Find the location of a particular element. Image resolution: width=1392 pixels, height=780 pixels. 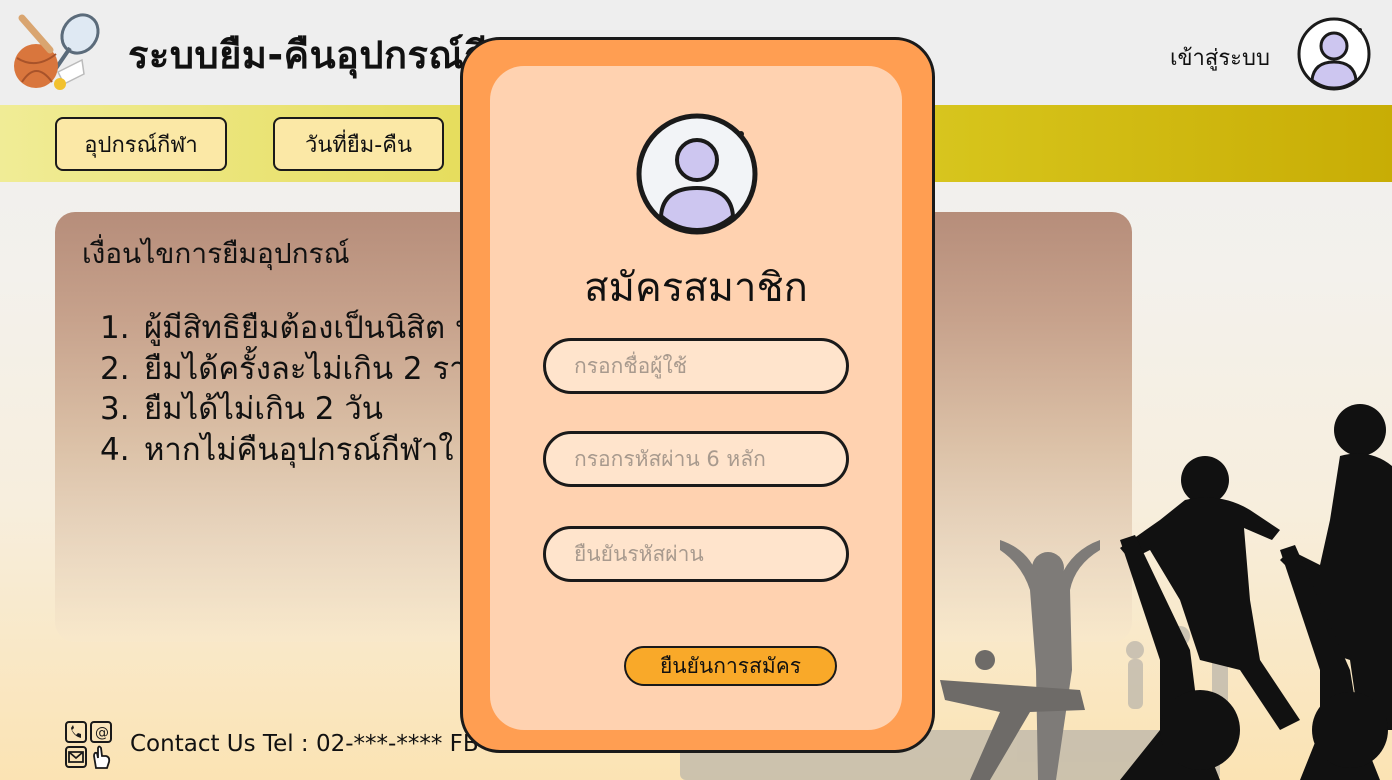

contact-info: Contact Us Tel : 02-***-**** FB is located at coordinates (304, 744).